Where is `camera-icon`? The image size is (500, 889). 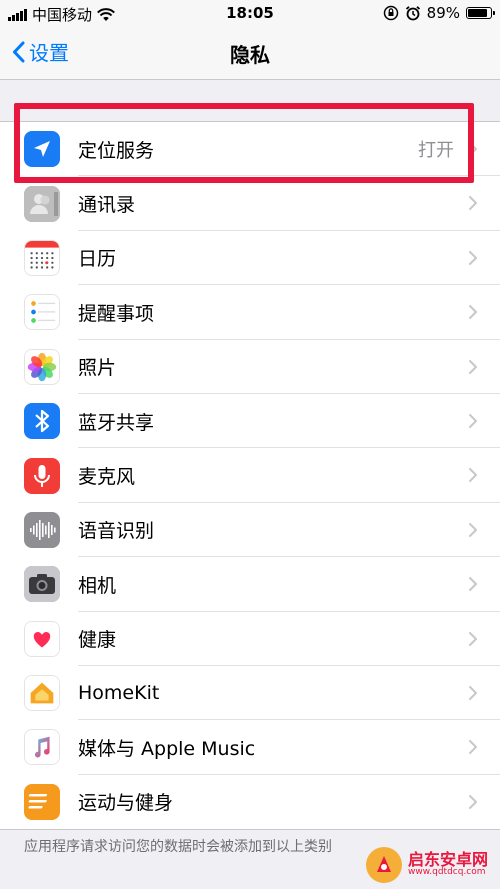
camera-icon is located at coordinates (42, 584).